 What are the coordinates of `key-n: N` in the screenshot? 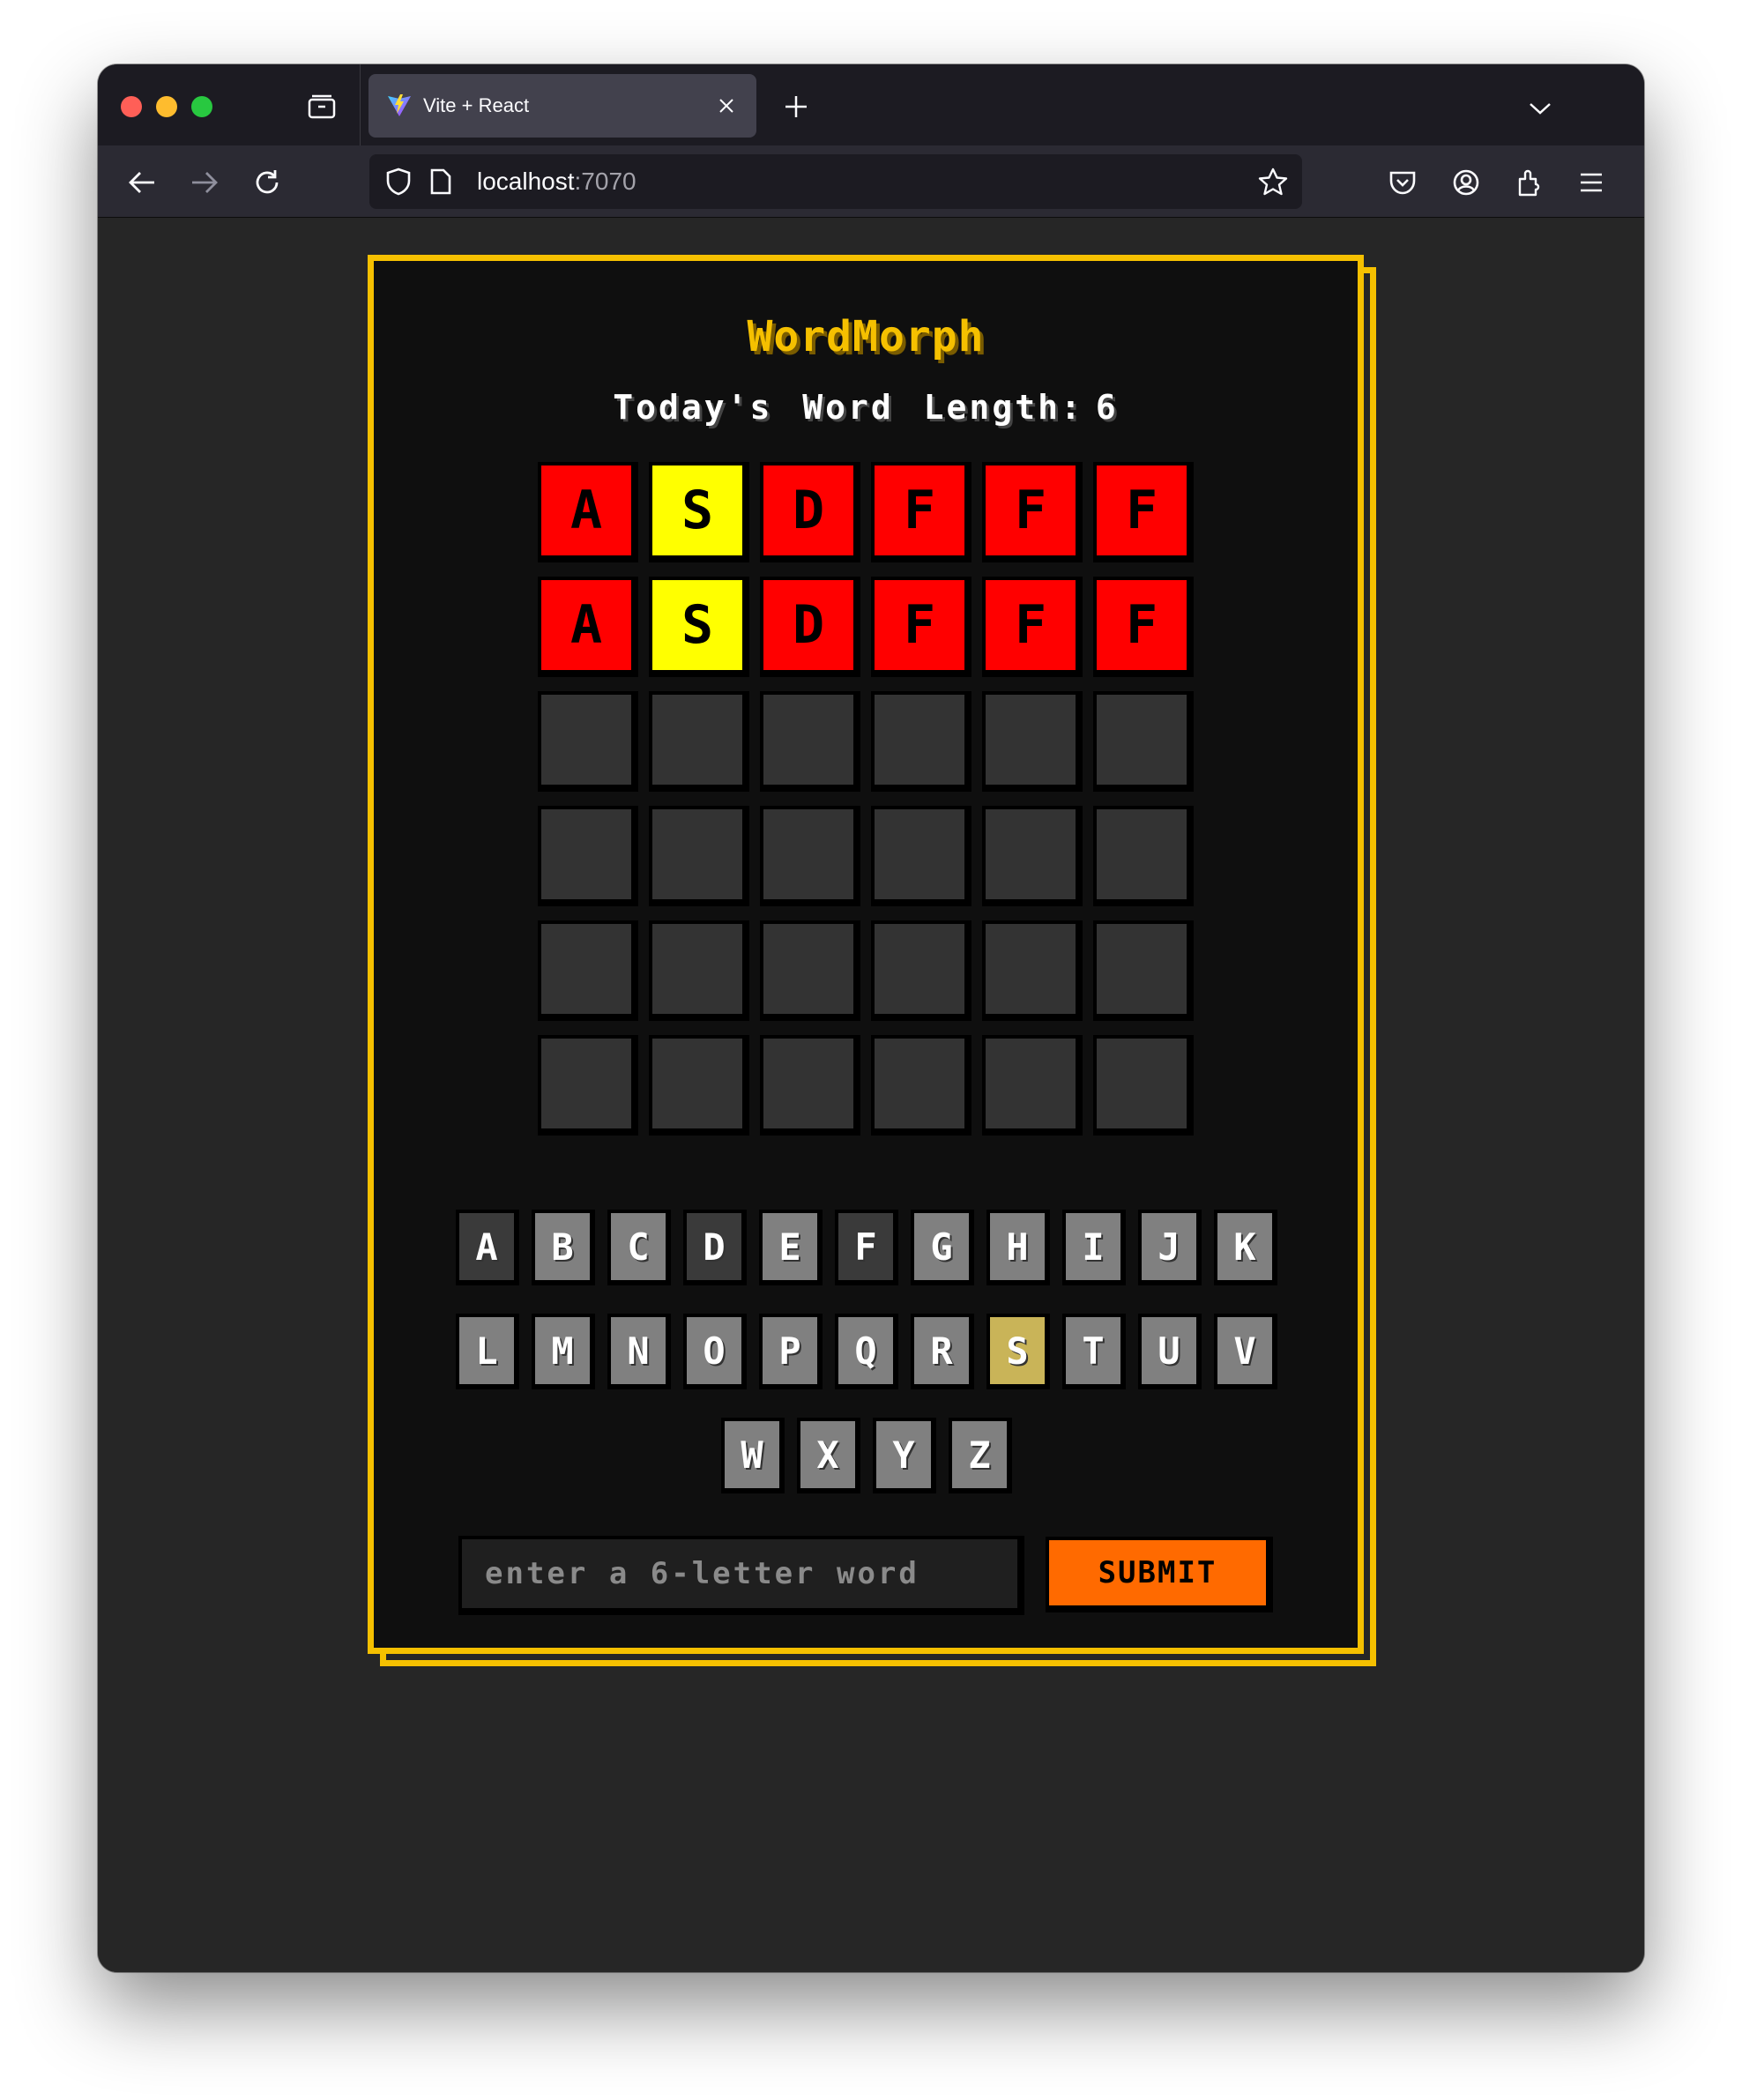 It's located at (638, 1350).